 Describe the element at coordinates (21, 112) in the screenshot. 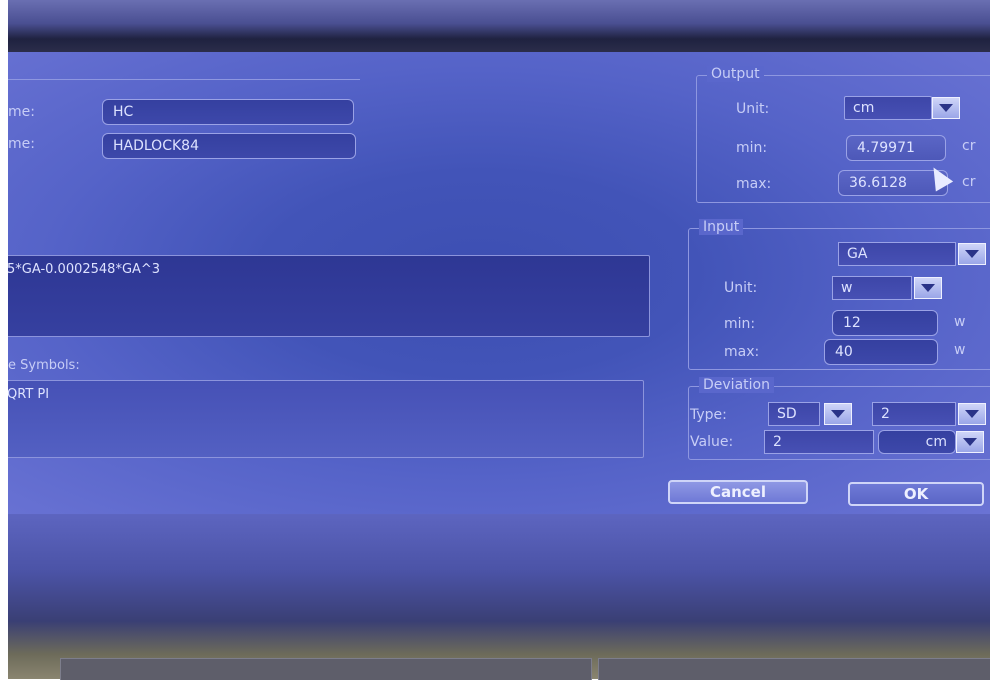

I see `name-label: me:` at that location.